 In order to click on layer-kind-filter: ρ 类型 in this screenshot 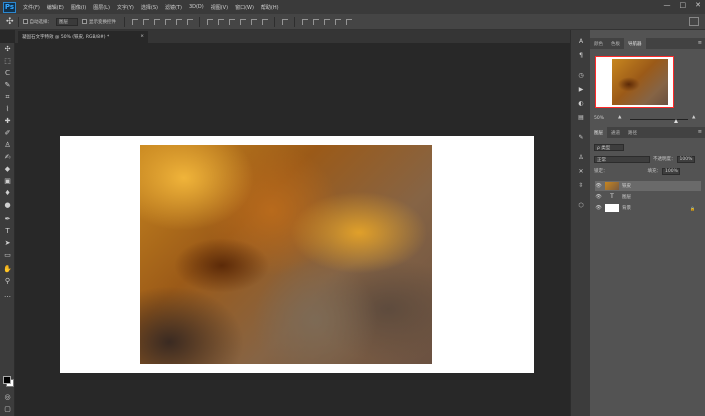, I will do `click(609, 147)`.